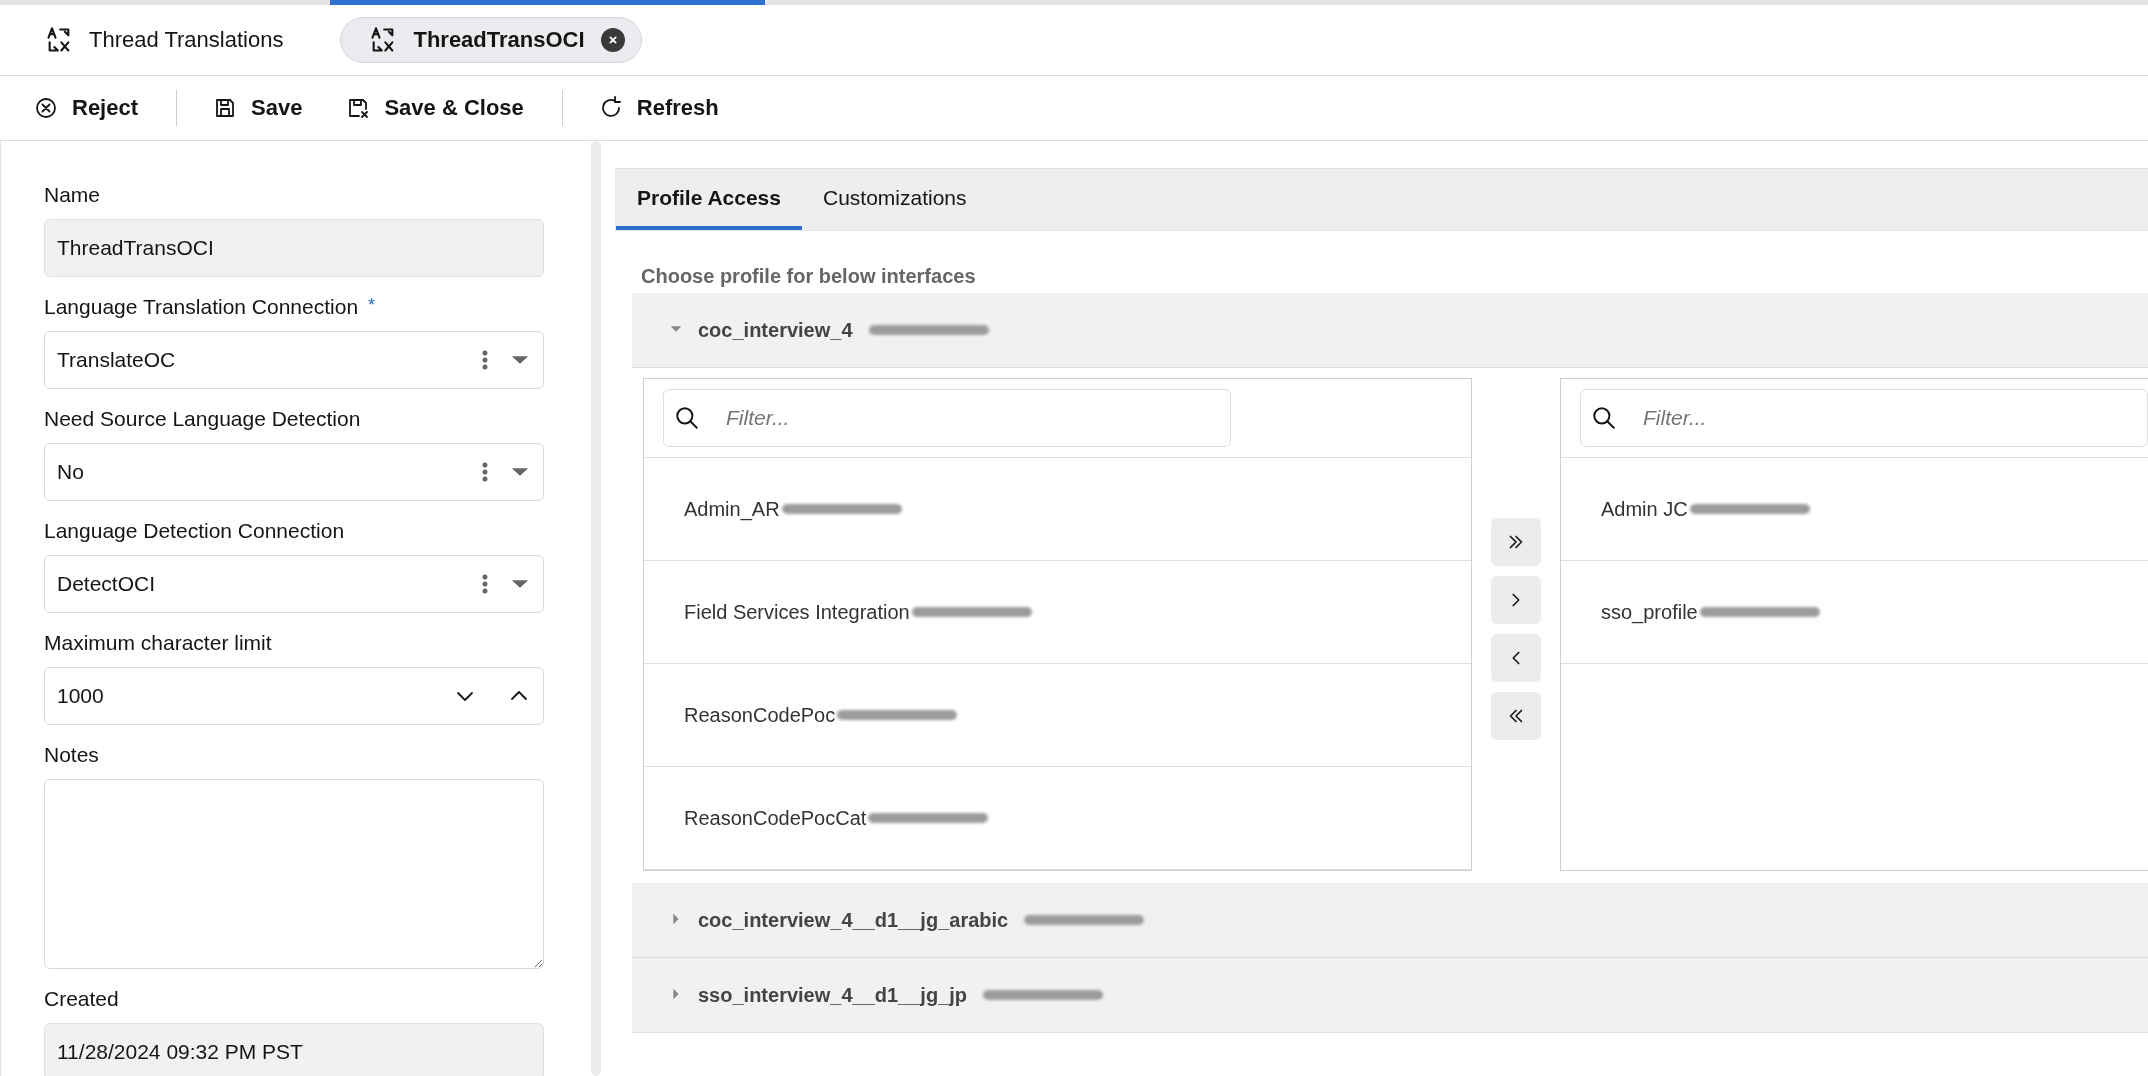 The image size is (2148, 1076). I want to click on field-label: Language Detection Connection, so click(194, 531).